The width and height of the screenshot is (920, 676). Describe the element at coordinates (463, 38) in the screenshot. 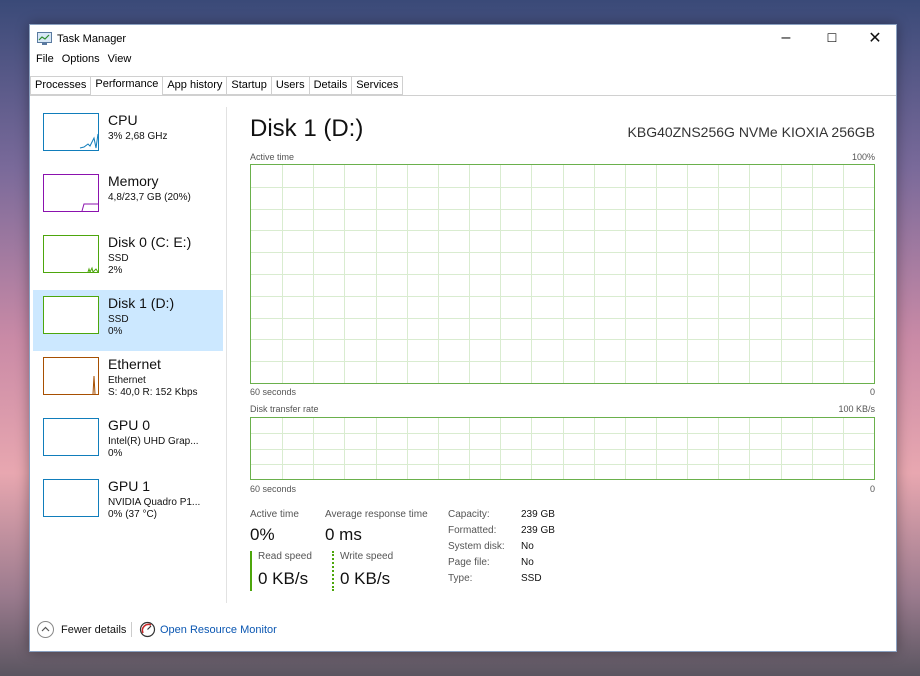

I see `title-bar: Task Manager – ☐ ✕` at that location.